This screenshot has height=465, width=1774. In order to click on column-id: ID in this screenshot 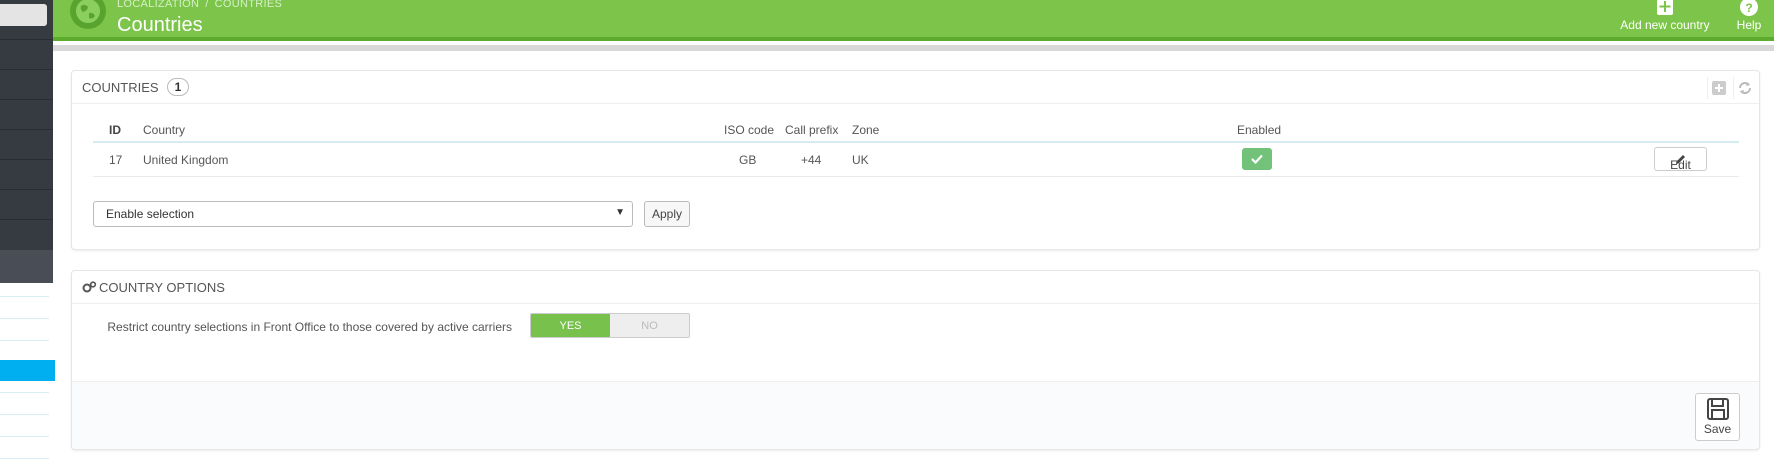, I will do `click(115, 130)`.